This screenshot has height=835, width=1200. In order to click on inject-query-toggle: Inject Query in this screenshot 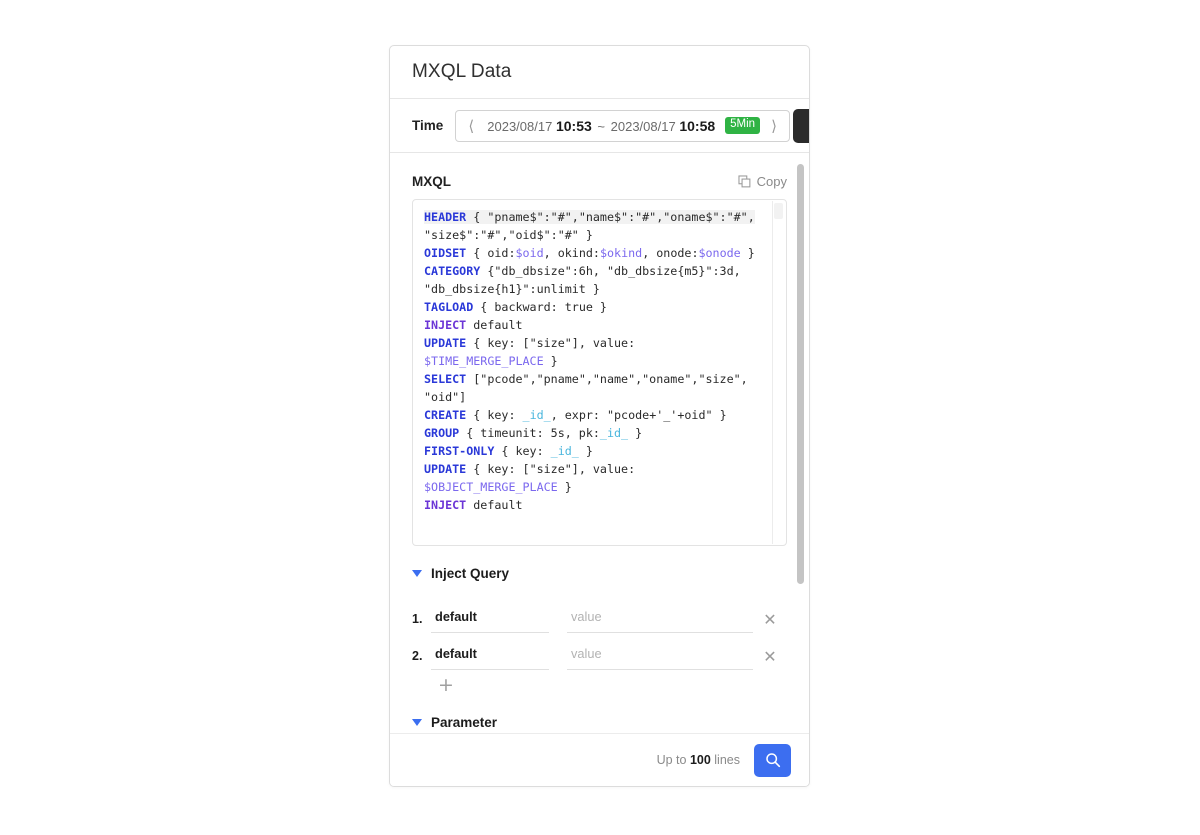, I will do `click(599, 573)`.